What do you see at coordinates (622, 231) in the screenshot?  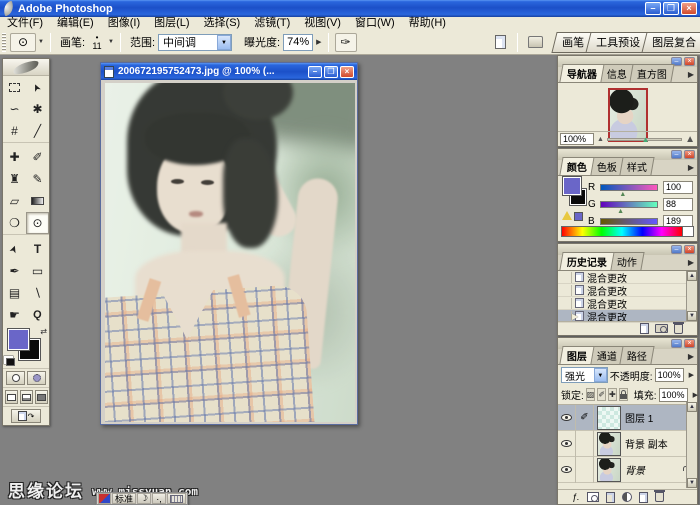 I see `color-spectrum-ramp` at bounding box center [622, 231].